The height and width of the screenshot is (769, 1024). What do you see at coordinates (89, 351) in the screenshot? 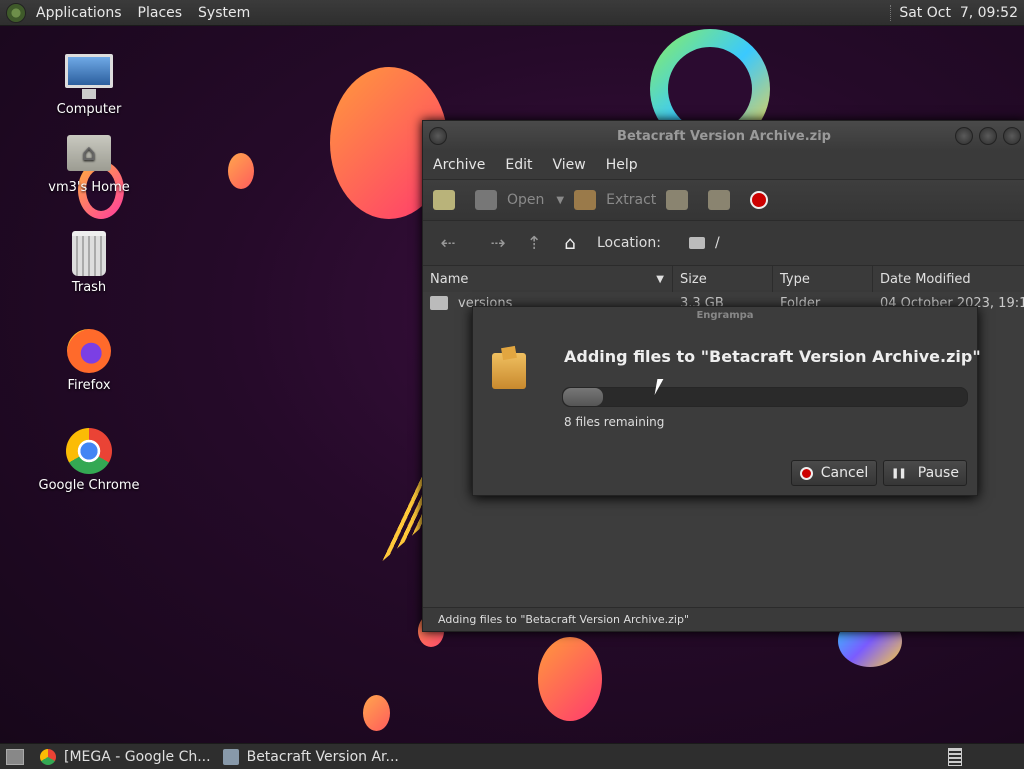
I see `firefox-icon` at bounding box center [89, 351].